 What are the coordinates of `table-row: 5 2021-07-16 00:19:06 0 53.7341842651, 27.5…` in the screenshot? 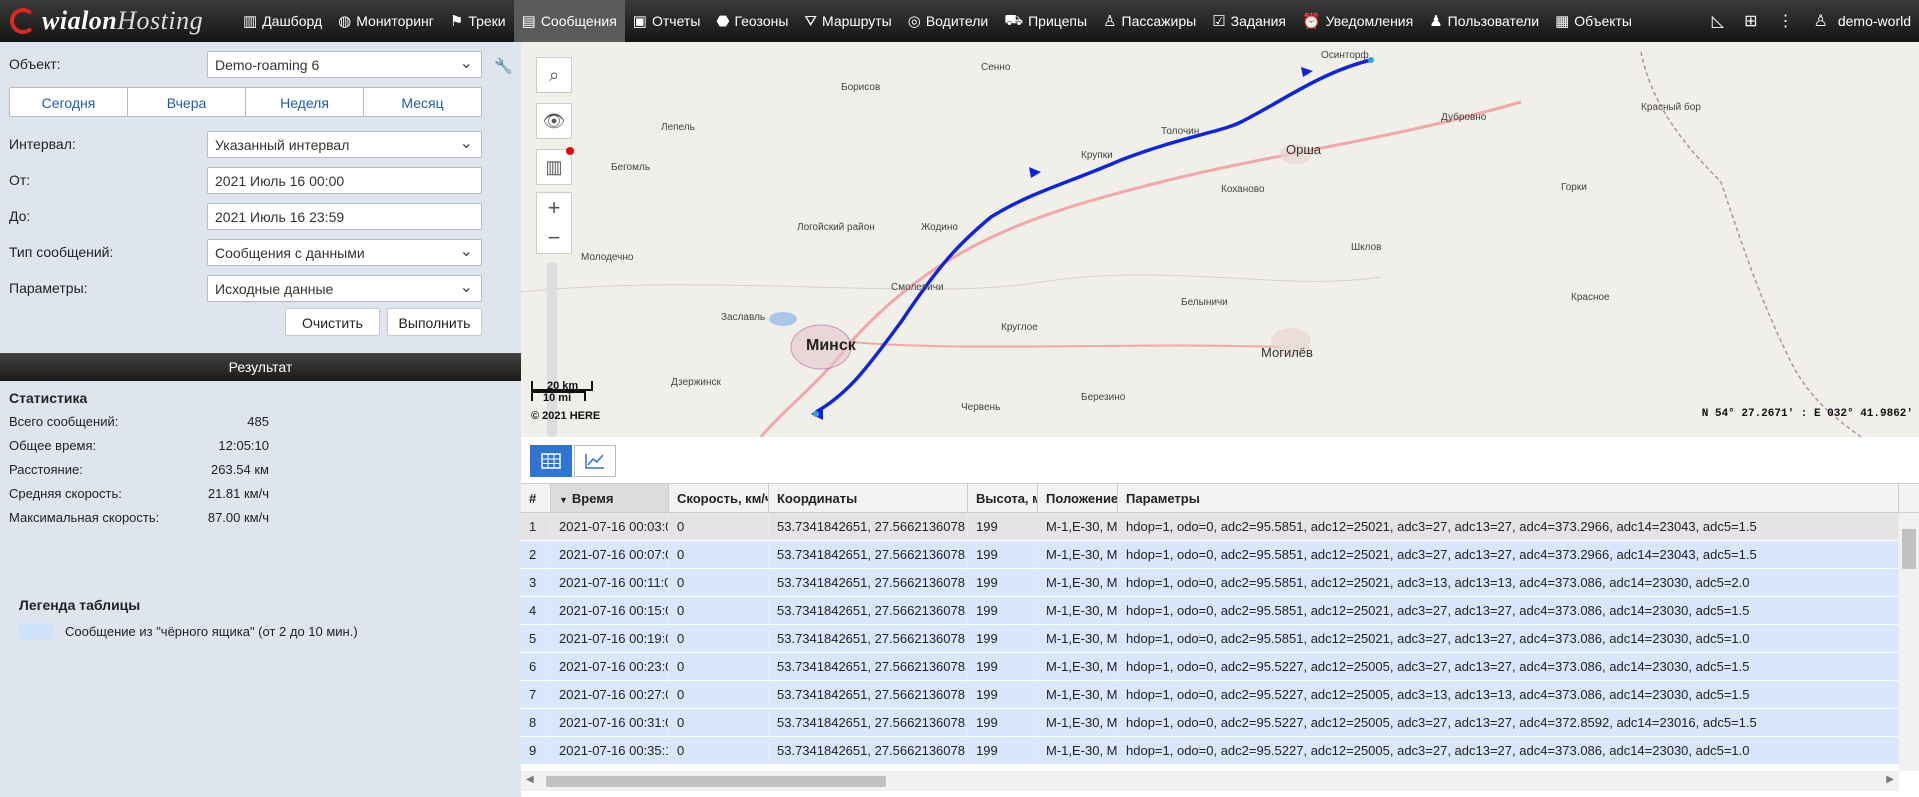 It's located at (1220, 639).